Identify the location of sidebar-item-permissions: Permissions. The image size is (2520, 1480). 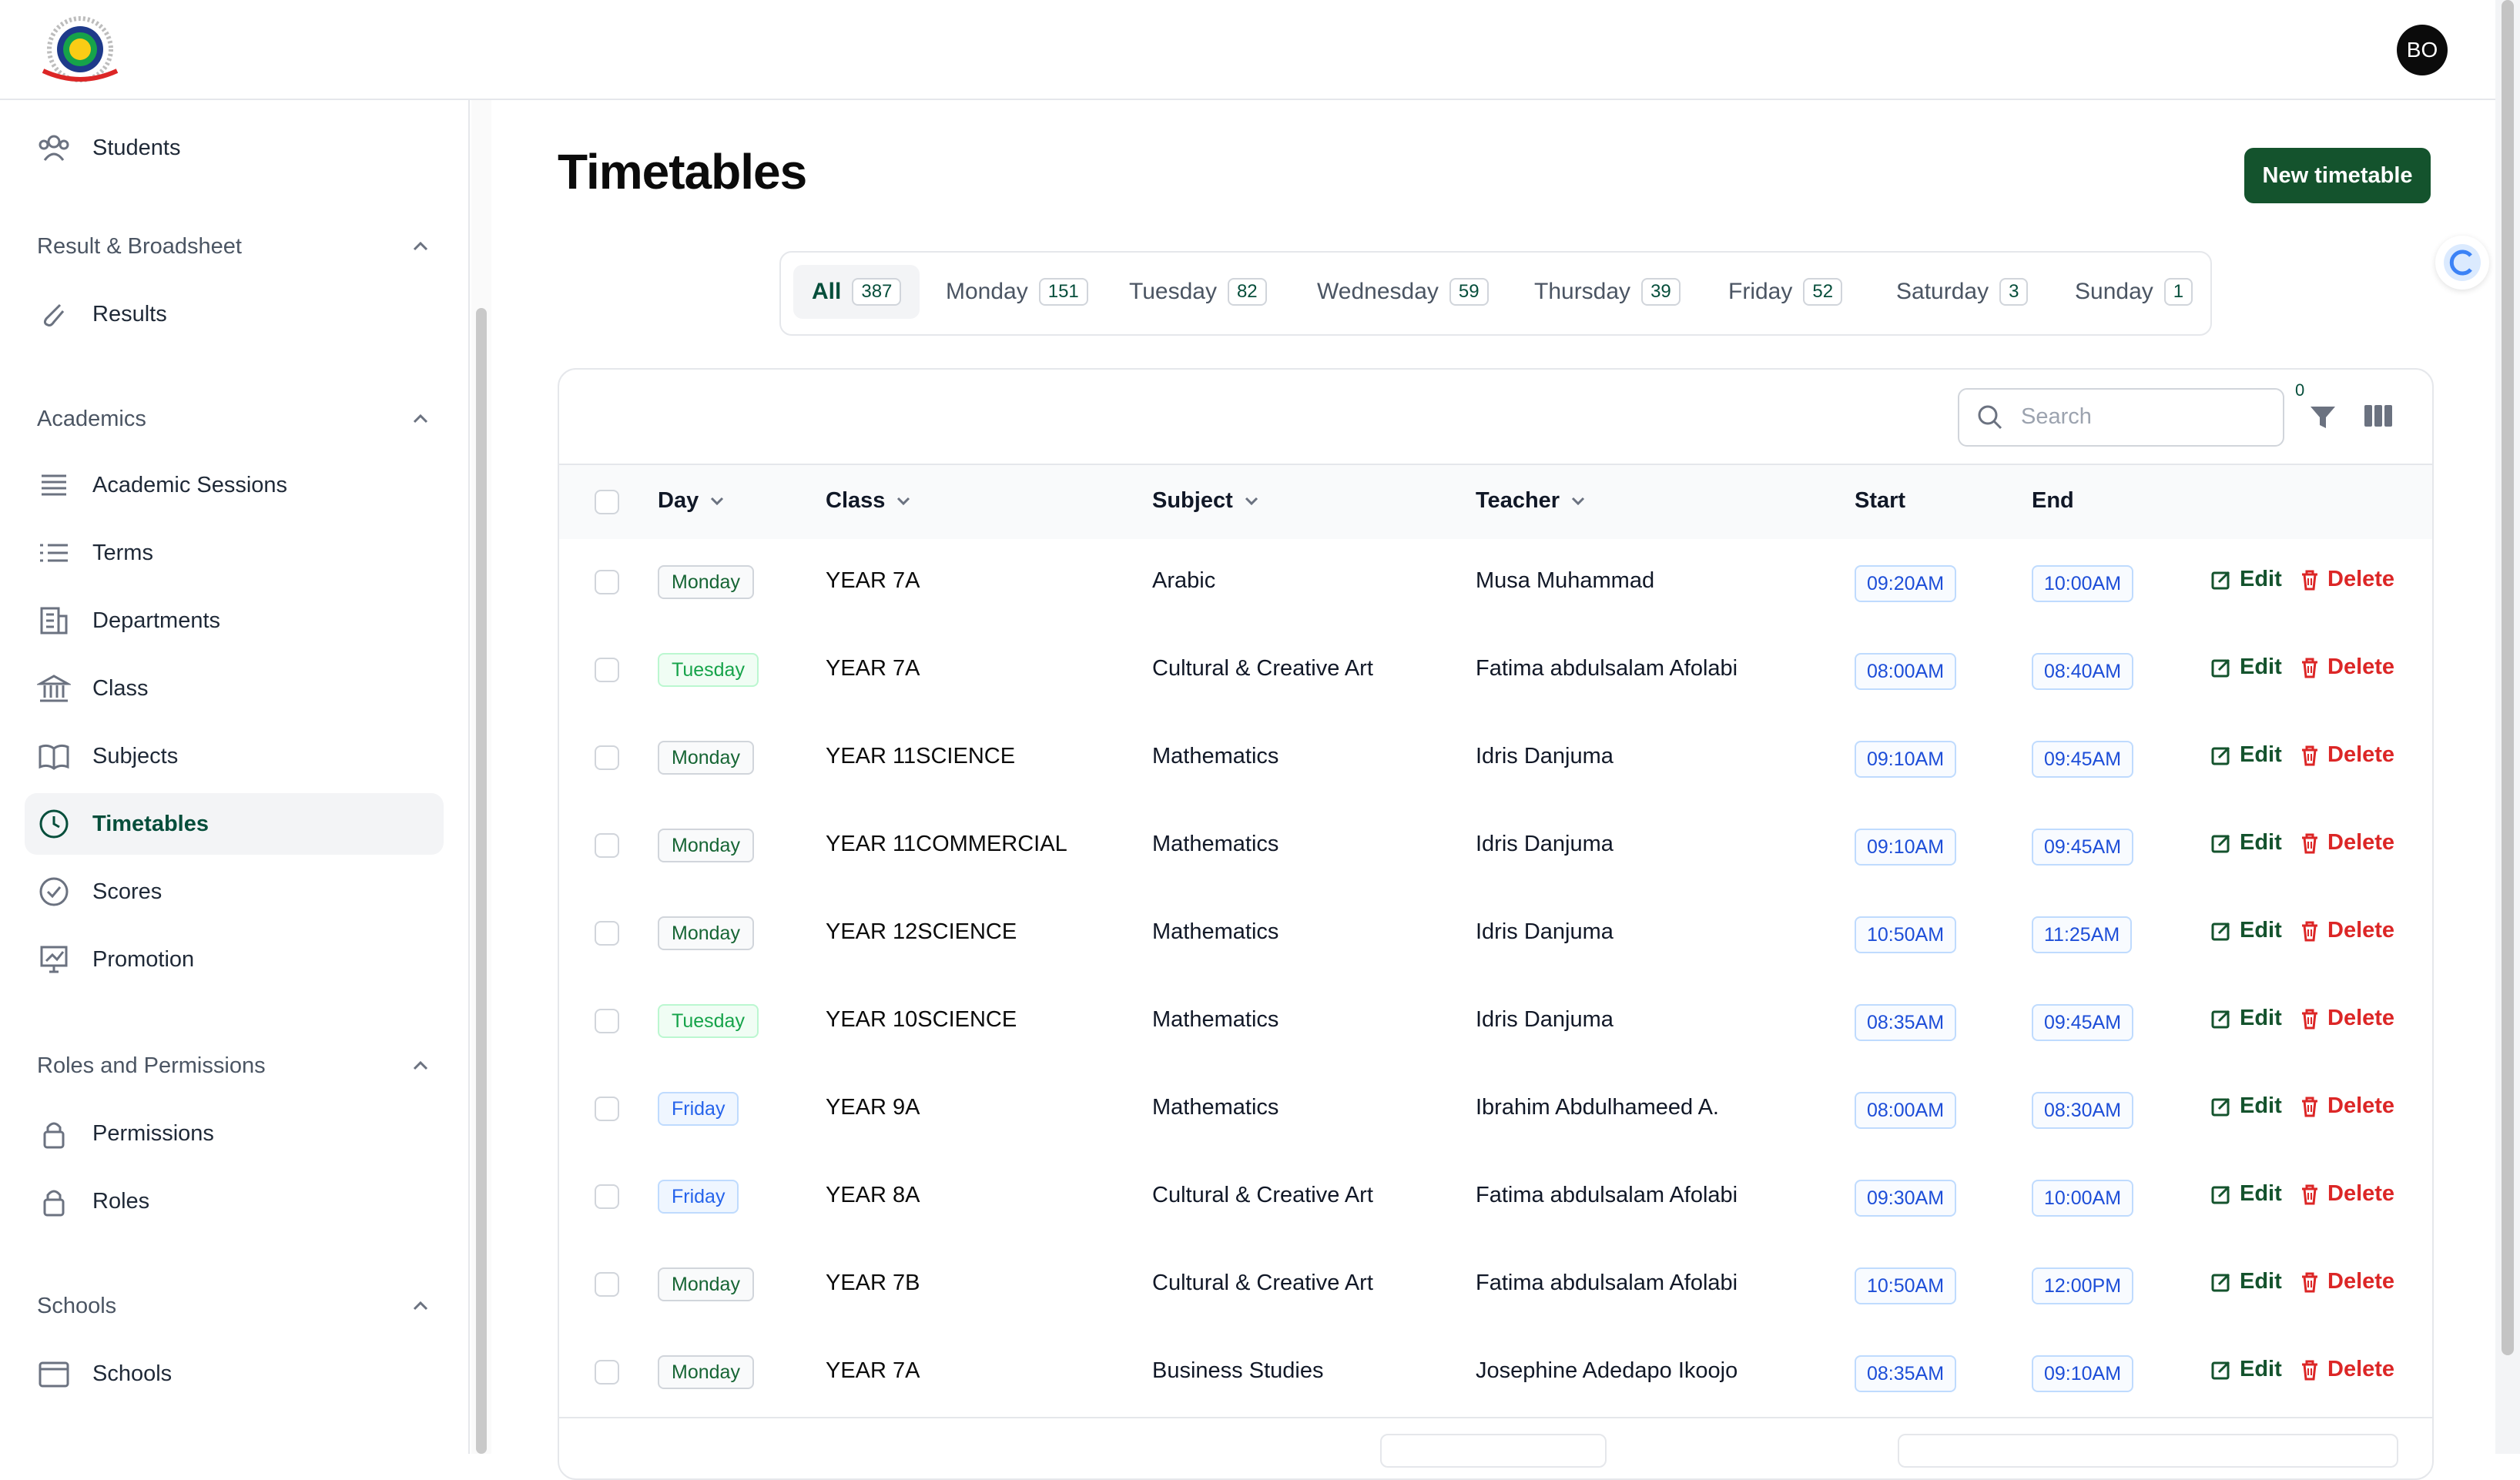
(235, 1133).